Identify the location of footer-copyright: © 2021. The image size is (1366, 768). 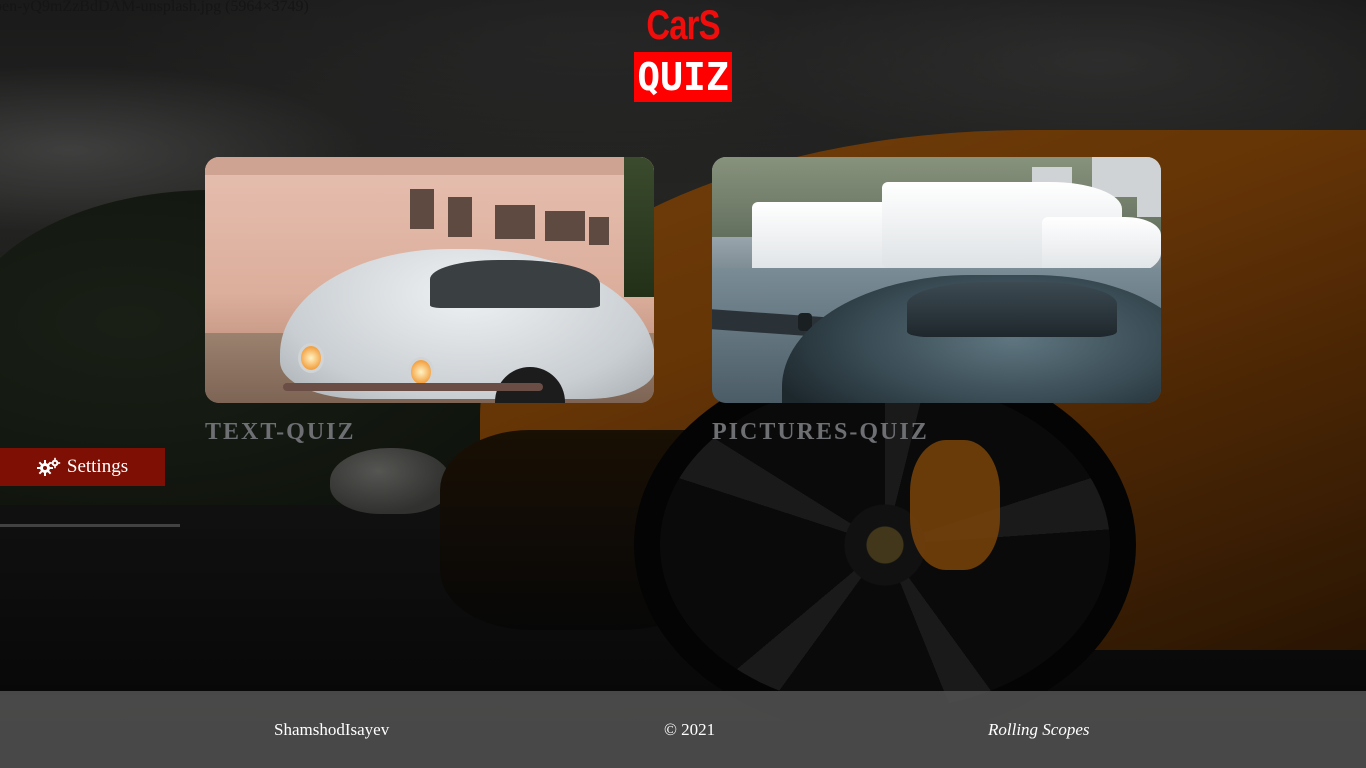
(690, 729).